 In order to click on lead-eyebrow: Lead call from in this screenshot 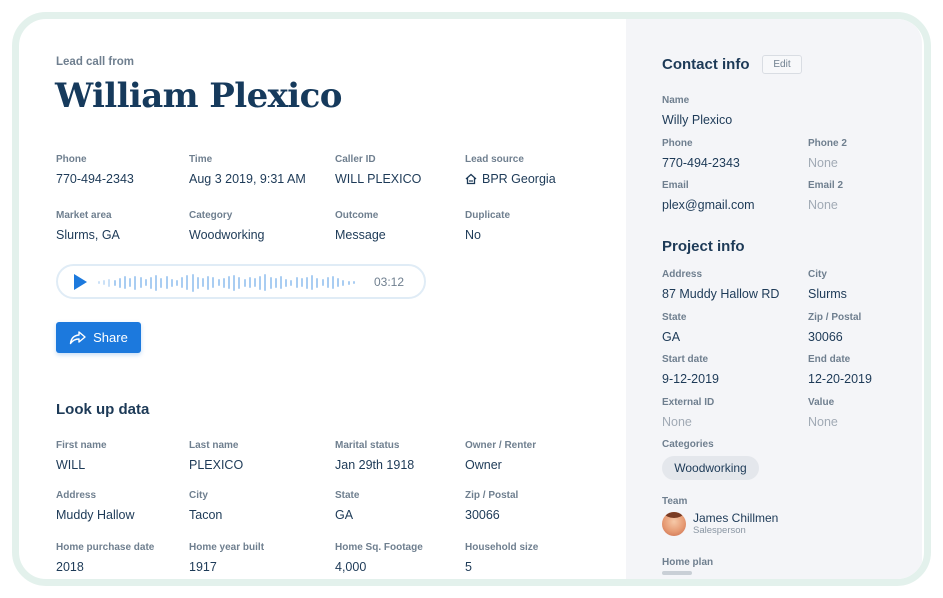, I will do `click(95, 62)`.